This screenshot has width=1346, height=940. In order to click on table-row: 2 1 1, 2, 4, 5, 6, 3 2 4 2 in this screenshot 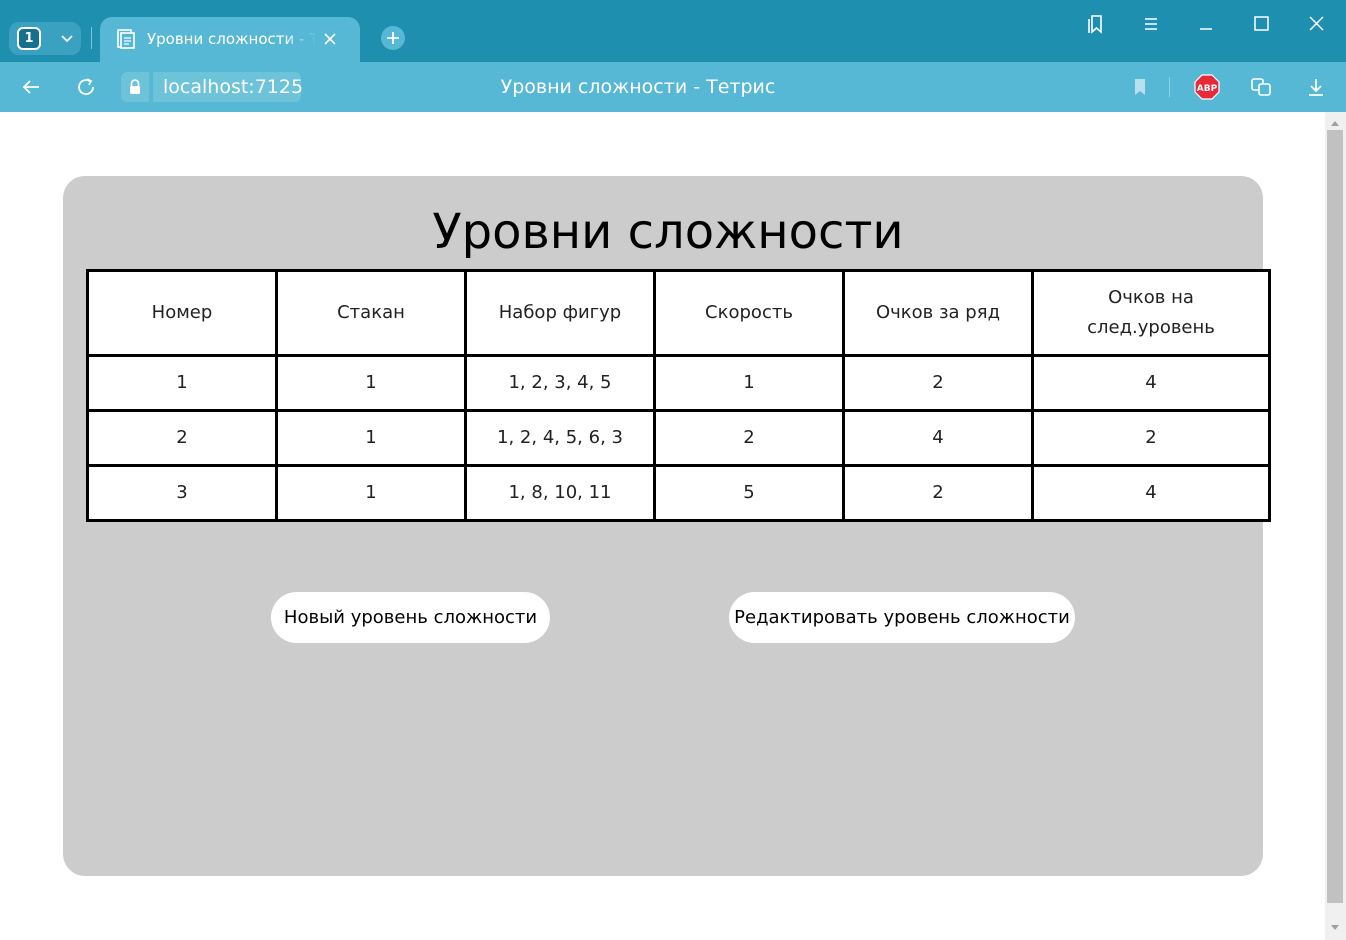, I will do `click(678, 438)`.